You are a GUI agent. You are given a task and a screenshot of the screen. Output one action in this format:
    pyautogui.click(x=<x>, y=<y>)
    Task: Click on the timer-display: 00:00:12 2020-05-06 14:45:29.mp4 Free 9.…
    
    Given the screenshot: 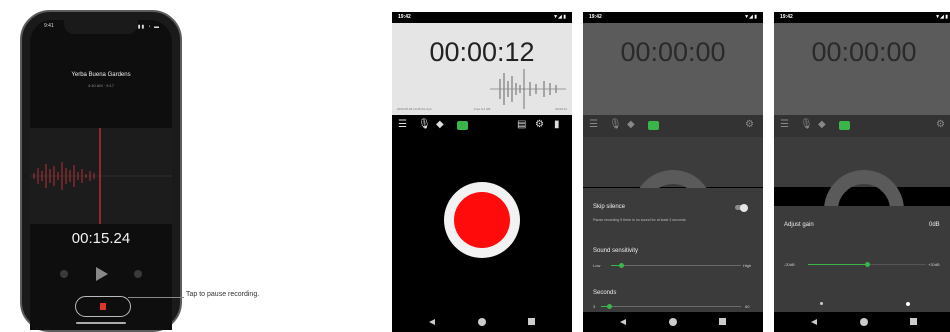 What is the action you would take?
    pyautogui.click(x=482, y=69)
    